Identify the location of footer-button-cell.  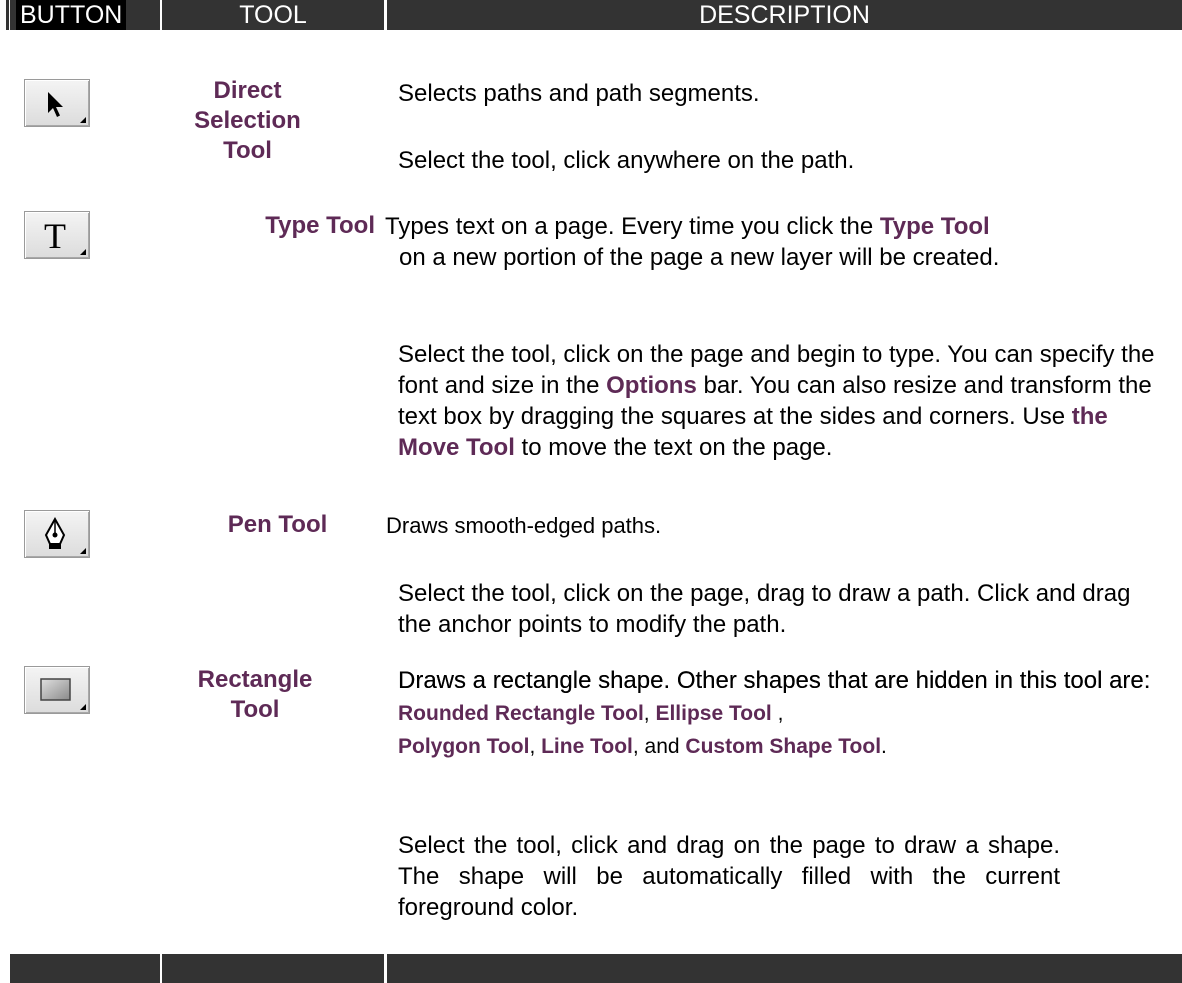
(85, 968).